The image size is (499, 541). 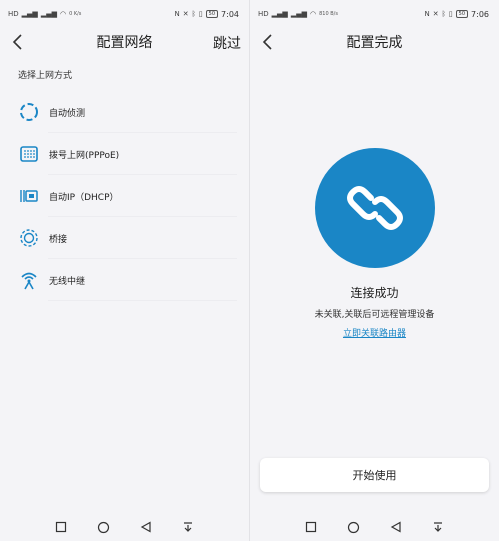 What do you see at coordinates (230, 14) in the screenshot?
I see `status-time: 7:04` at bounding box center [230, 14].